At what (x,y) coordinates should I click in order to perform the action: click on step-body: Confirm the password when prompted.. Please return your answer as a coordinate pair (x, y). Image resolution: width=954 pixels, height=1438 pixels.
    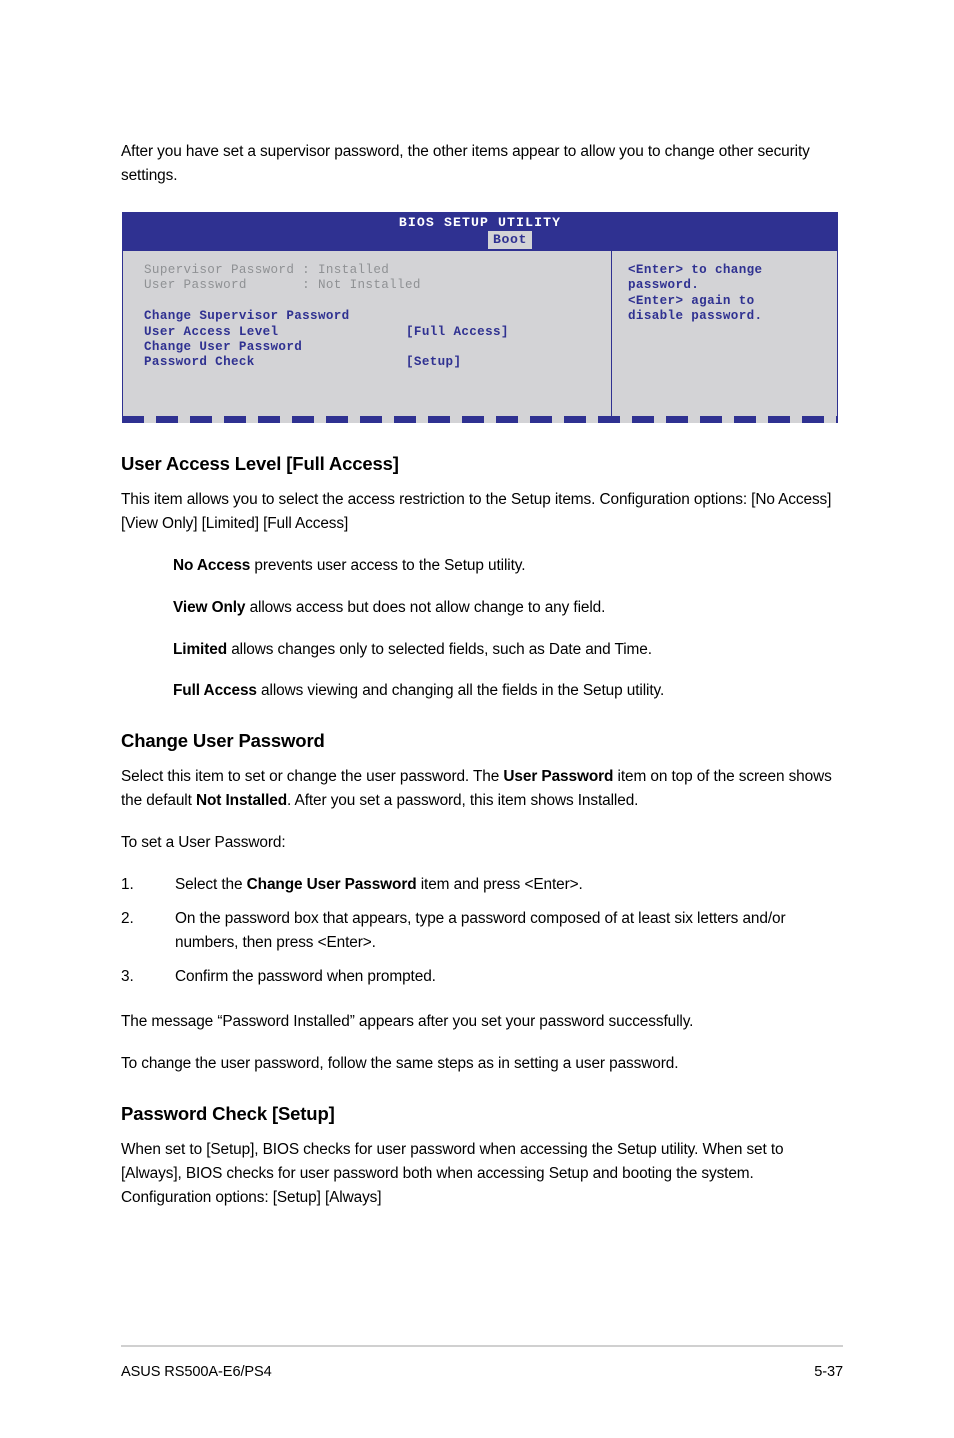
    Looking at the image, I should click on (305, 976).